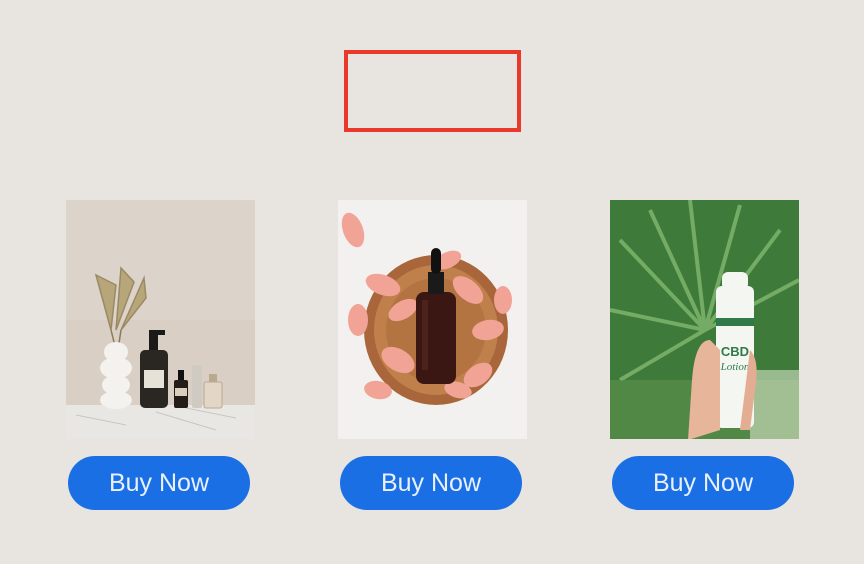 The height and width of the screenshot is (564, 864). I want to click on product-card-2: Buy Now, so click(432, 355).